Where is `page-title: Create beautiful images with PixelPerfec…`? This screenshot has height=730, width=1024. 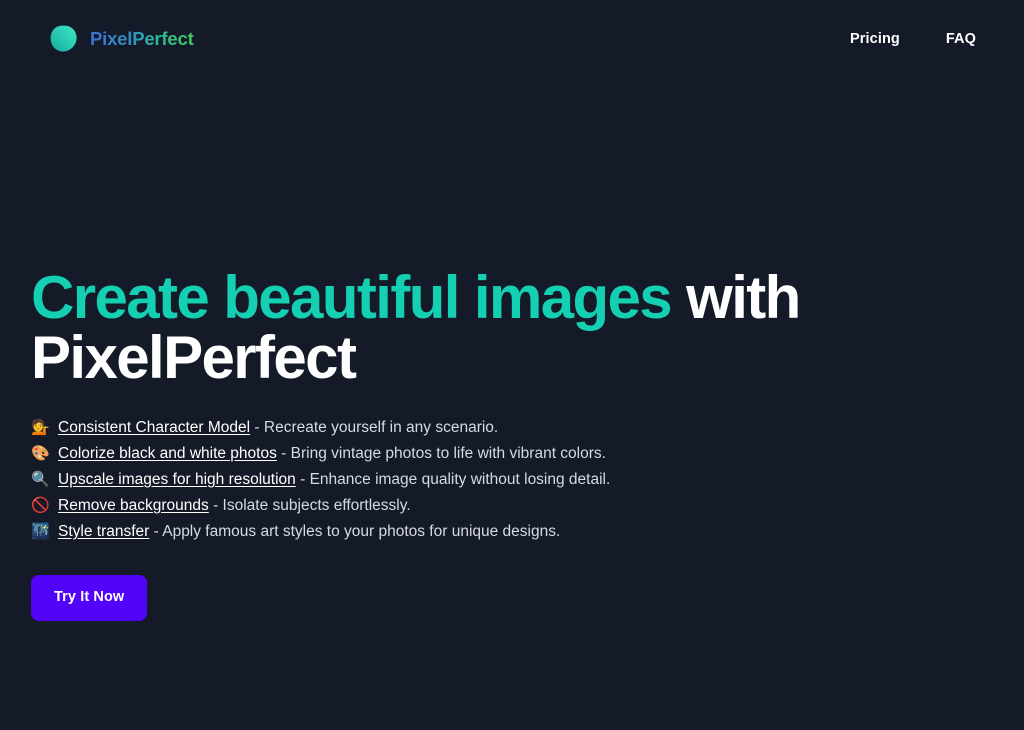
page-title: Create beautiful images with PixelPerfec… is located at coordinates (431, 328).